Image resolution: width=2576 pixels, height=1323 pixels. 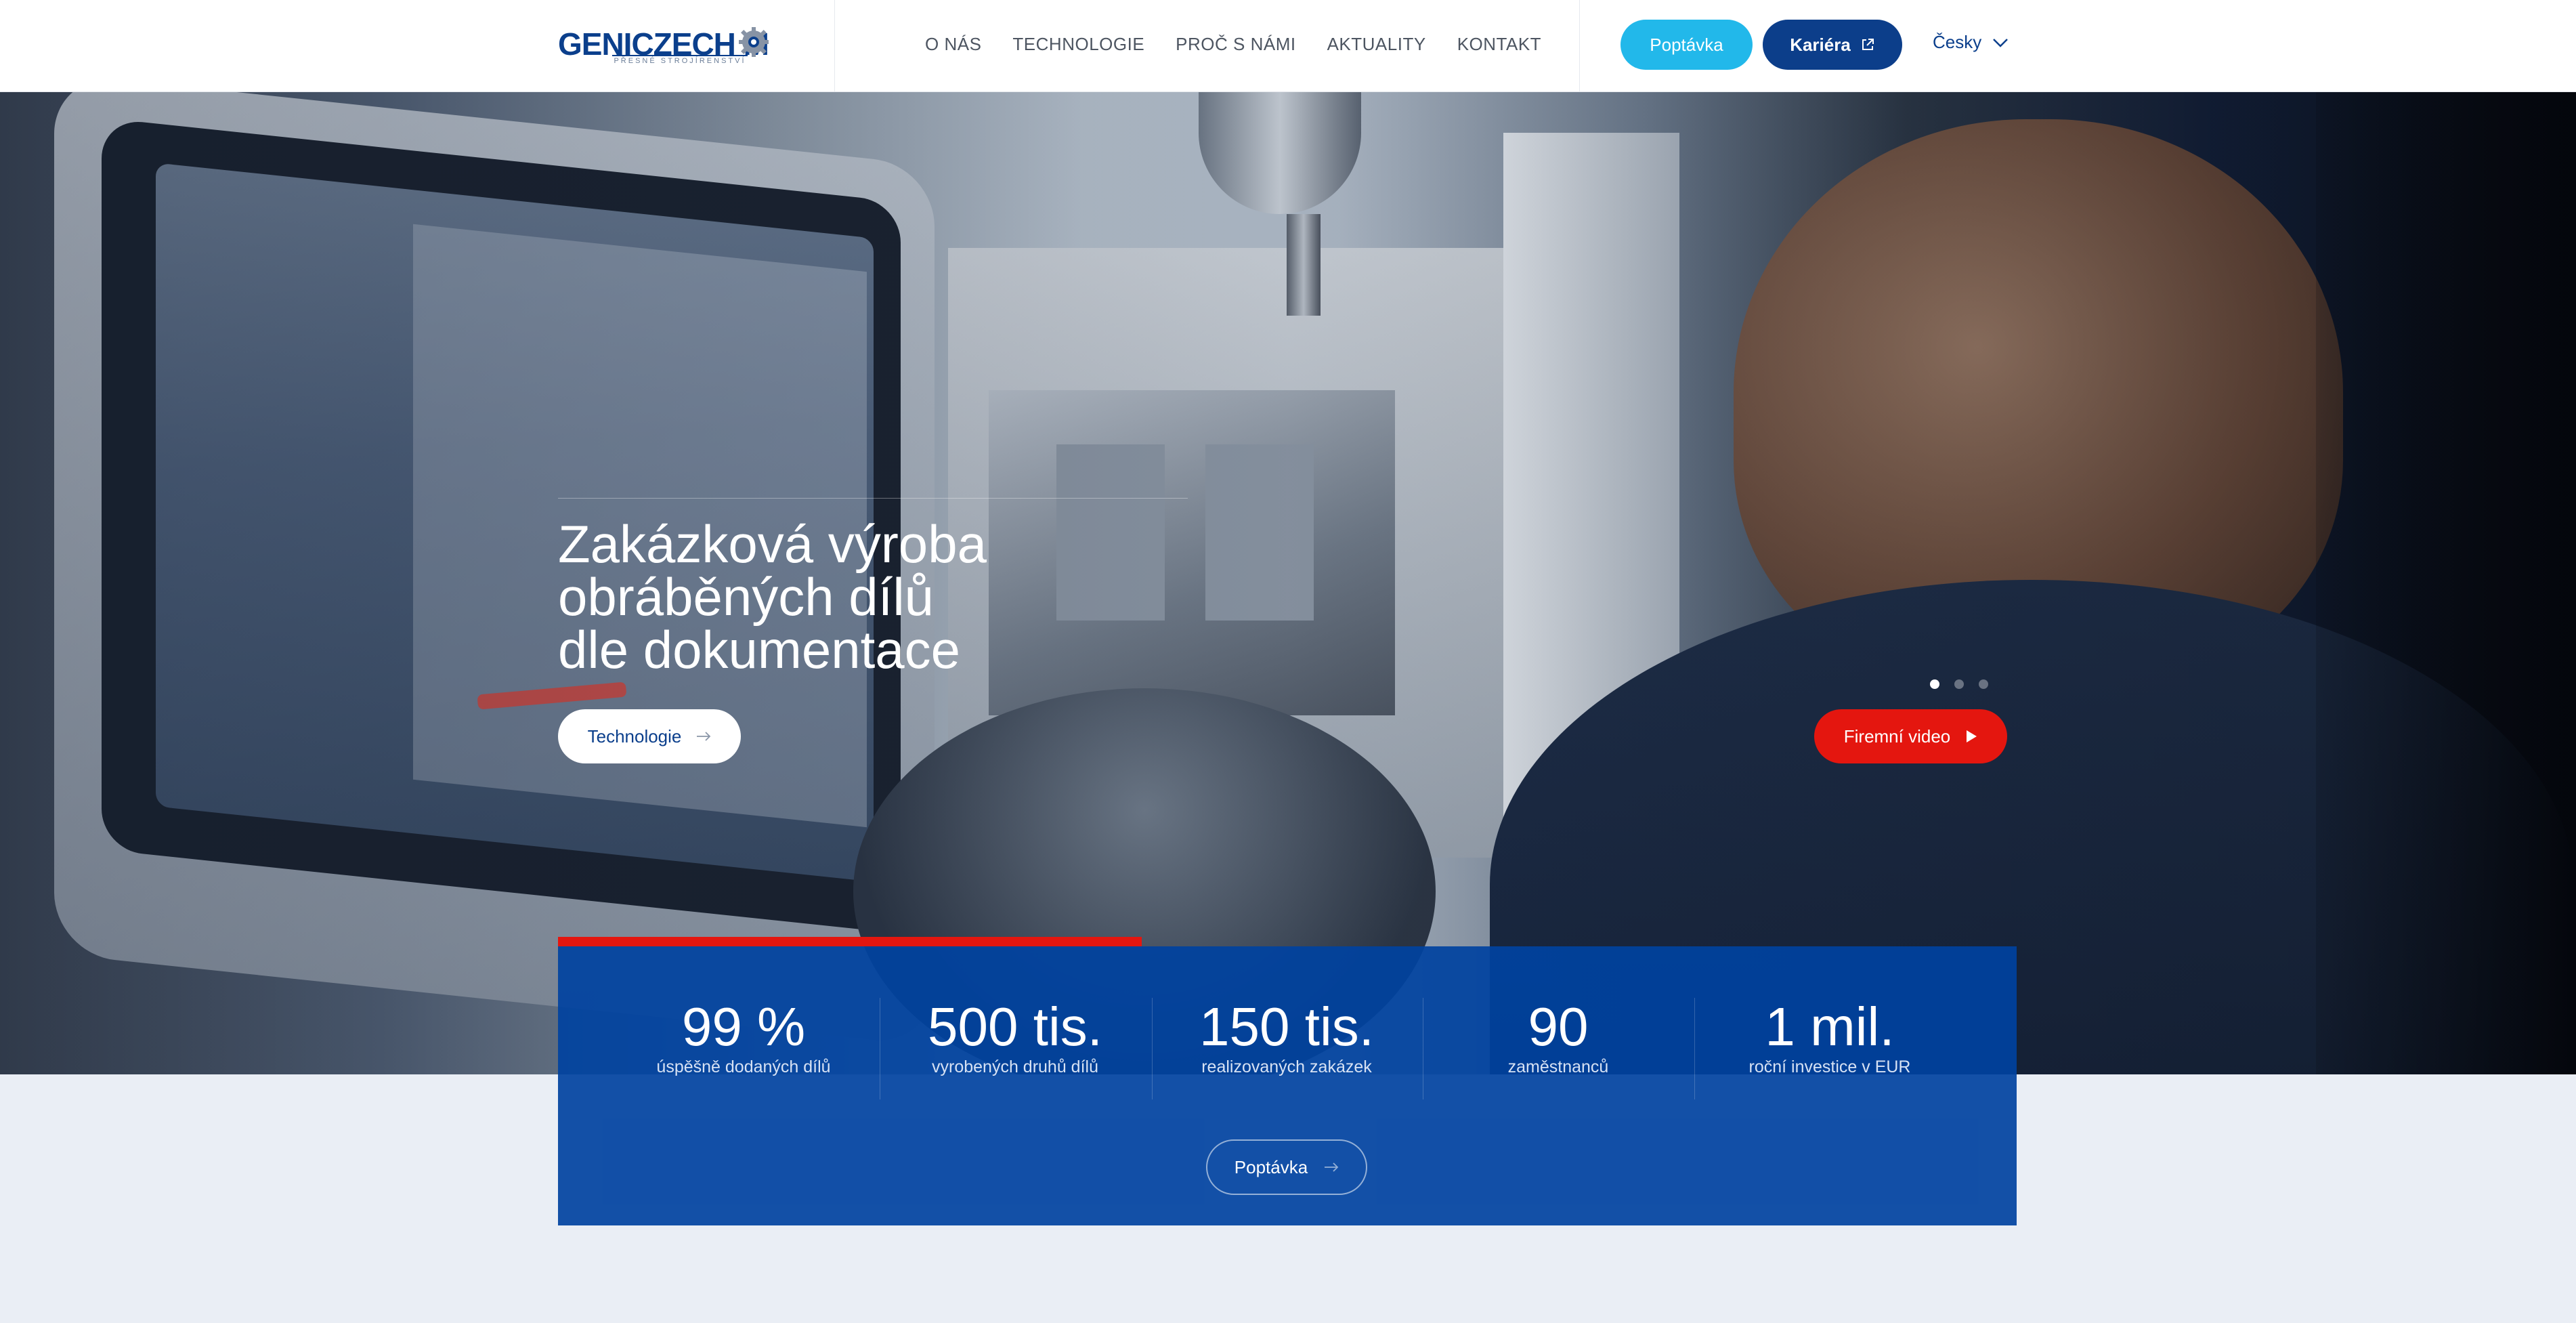 I want to click on hero-title-line: dle dokumentace, so click(x=759, y=649).